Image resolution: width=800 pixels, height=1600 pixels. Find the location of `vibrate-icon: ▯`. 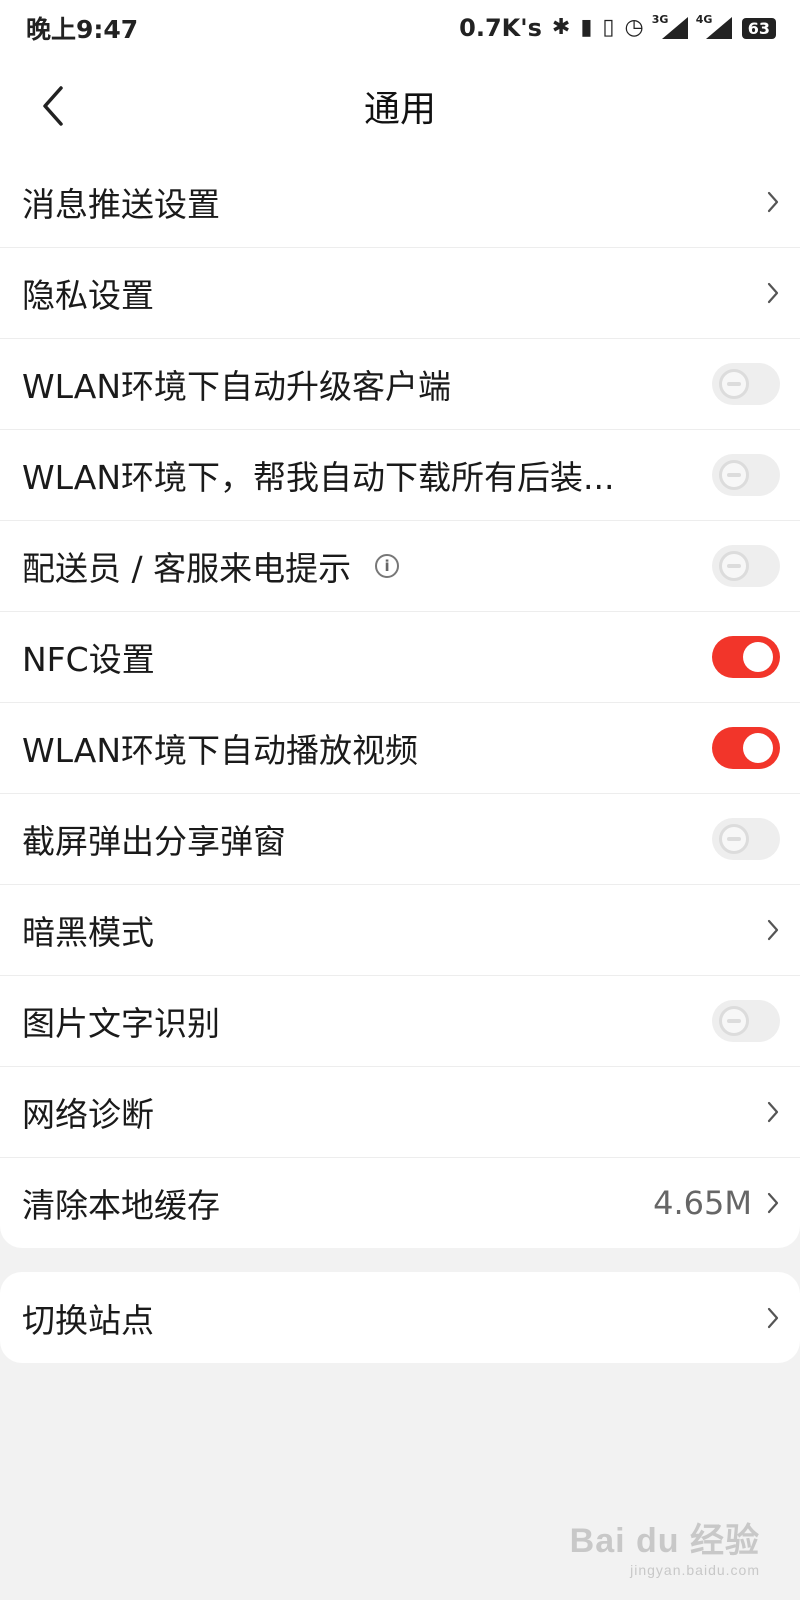

vibrate-icon: ▯ is located at coordinates (608, 27).